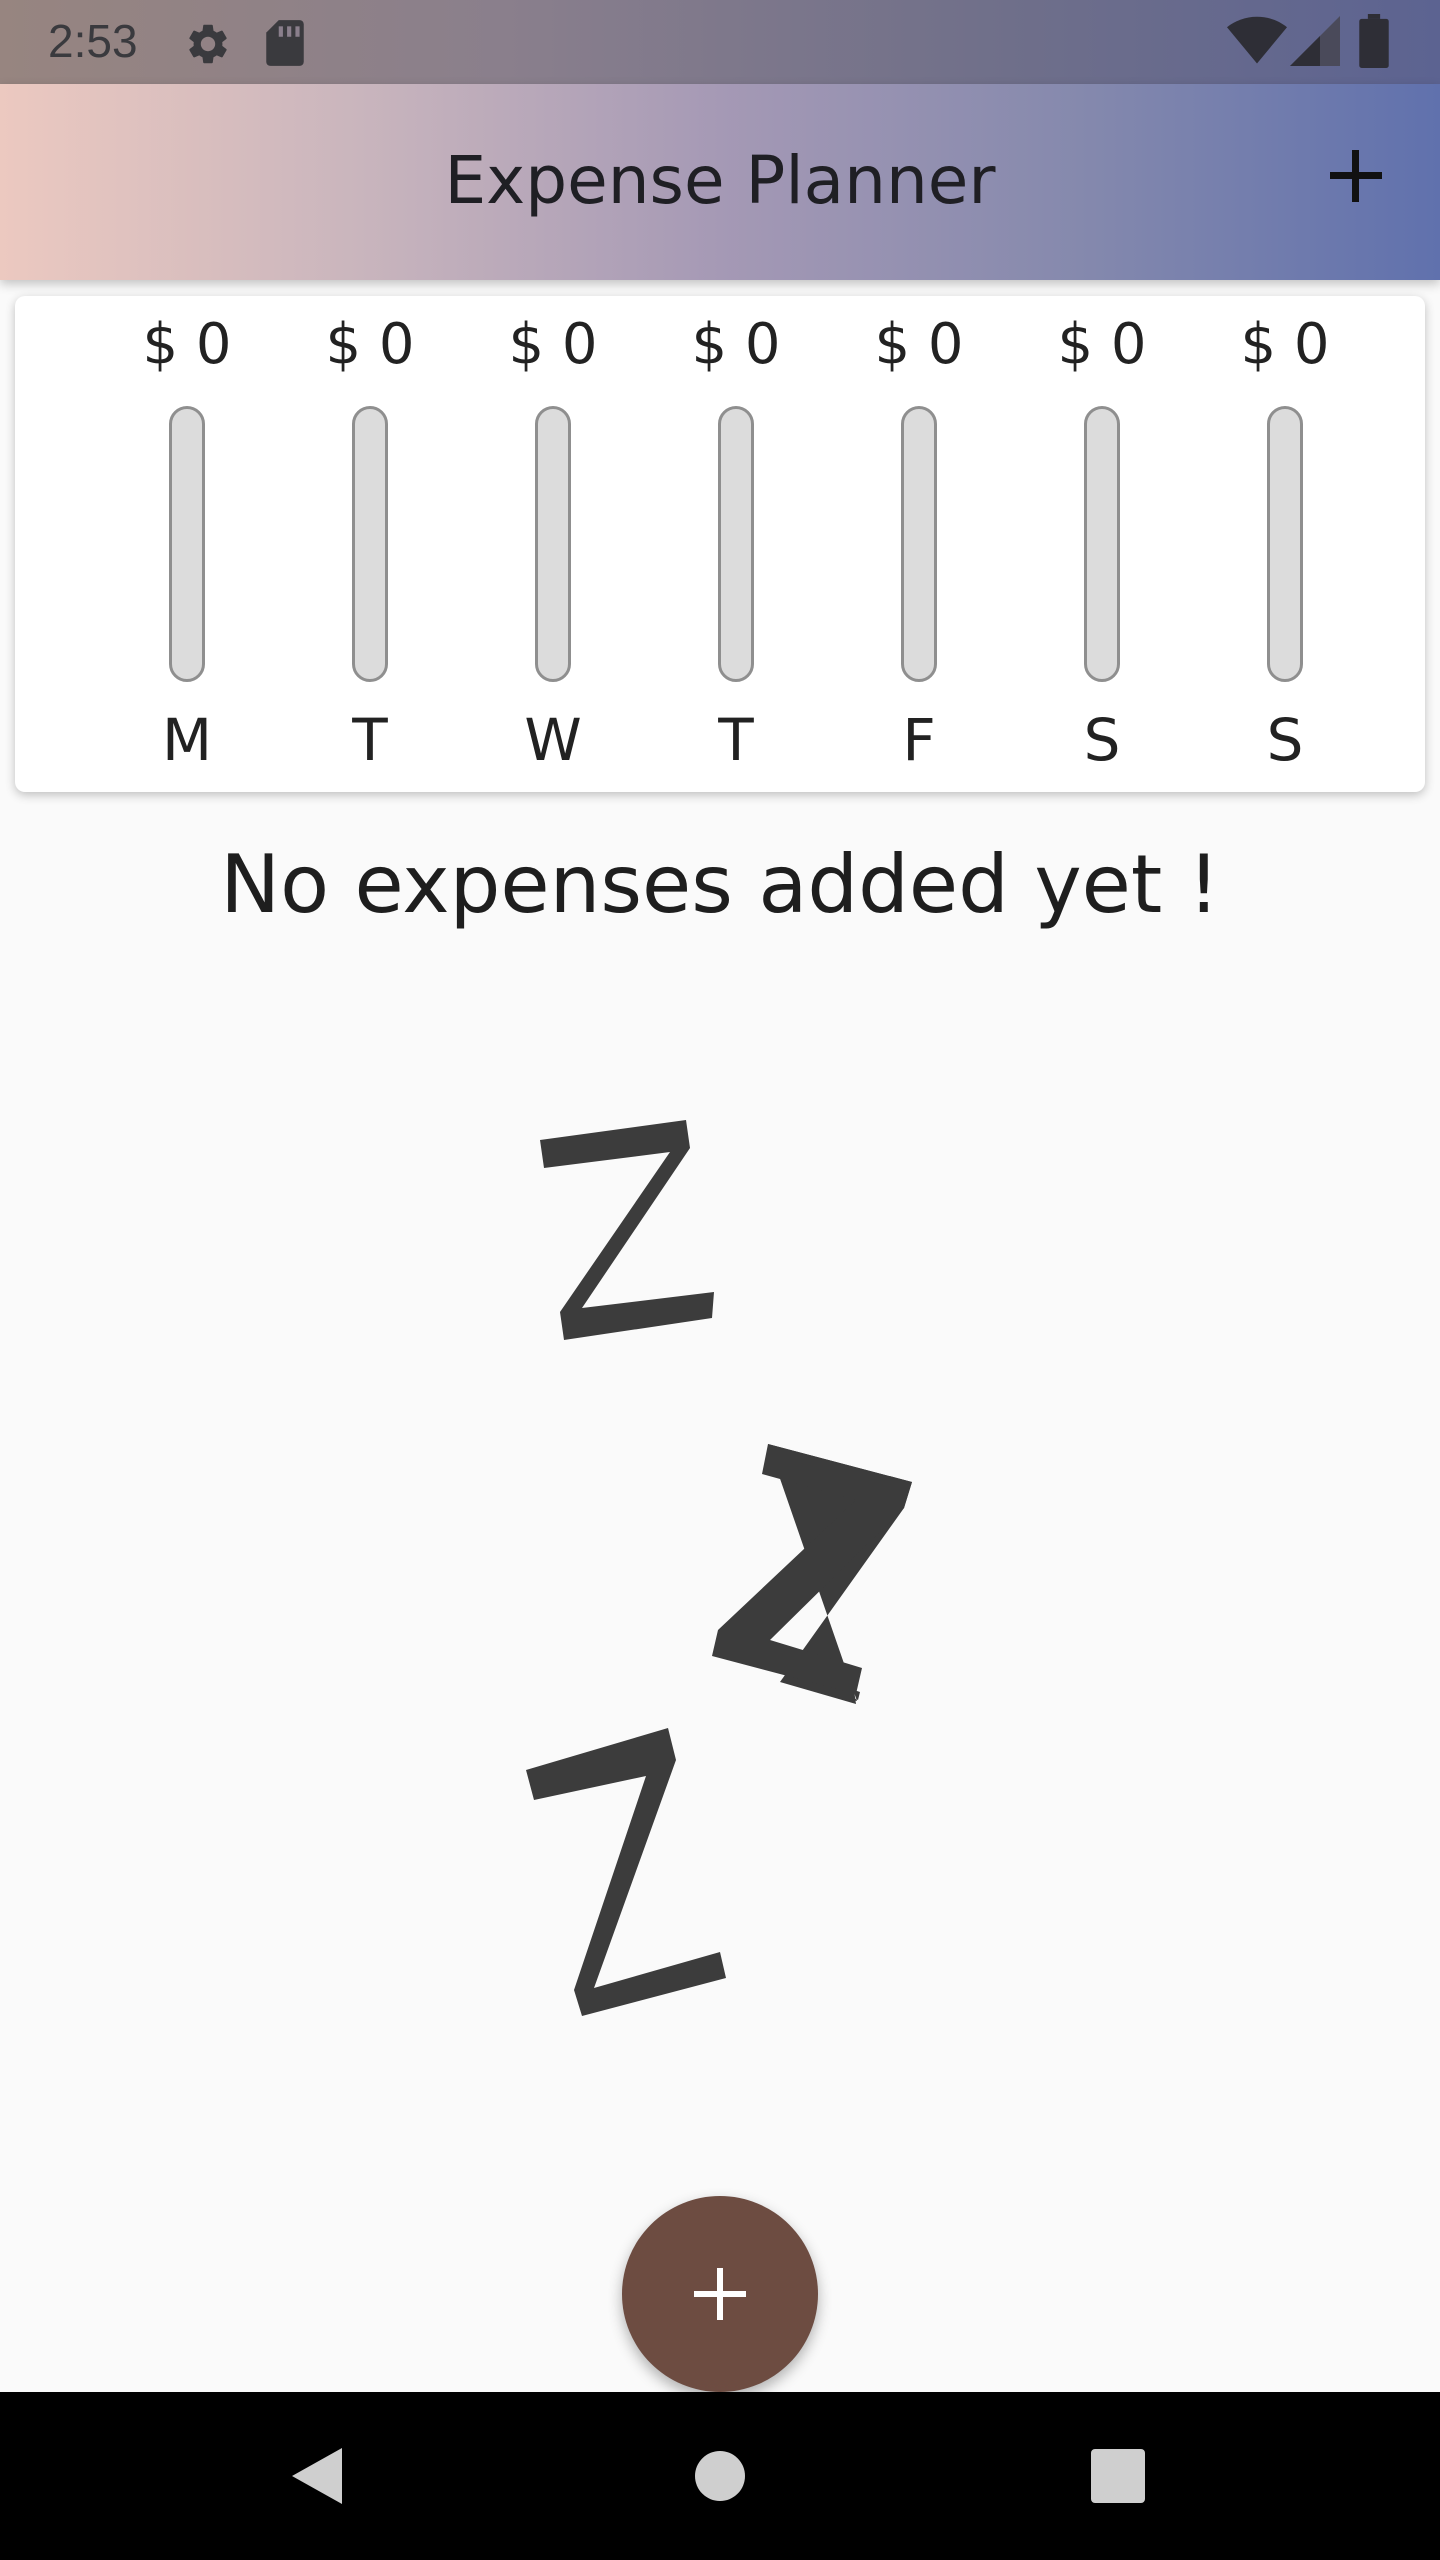 The width and height of the screenshot is (1440, 2560). Describe the element at coordinates (320, 2476) in the screenshot. I see `back-icon` at that location.